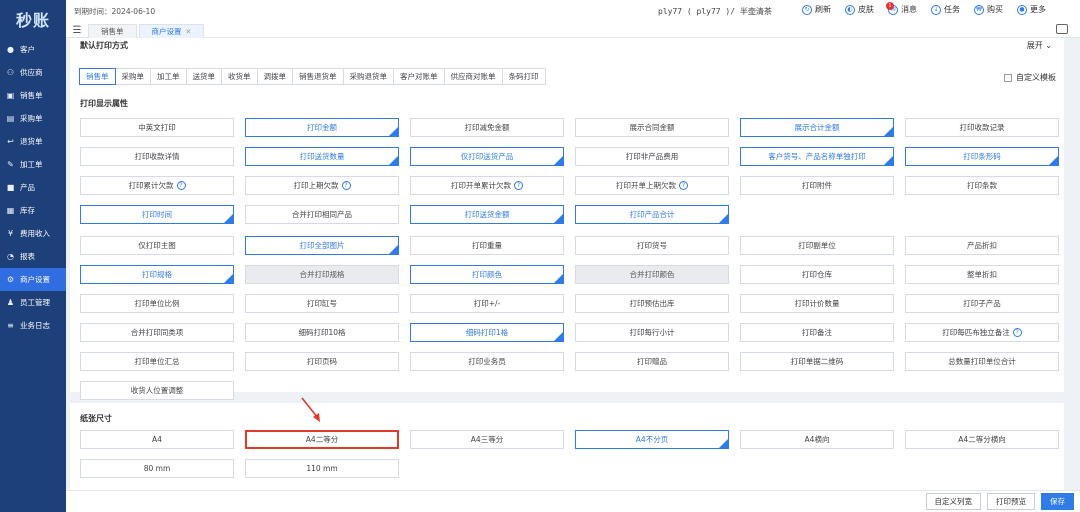  Describe the element at coordinates (988, 9) in the screenshot. I see `buy-button: ₩ 购买` at that location.